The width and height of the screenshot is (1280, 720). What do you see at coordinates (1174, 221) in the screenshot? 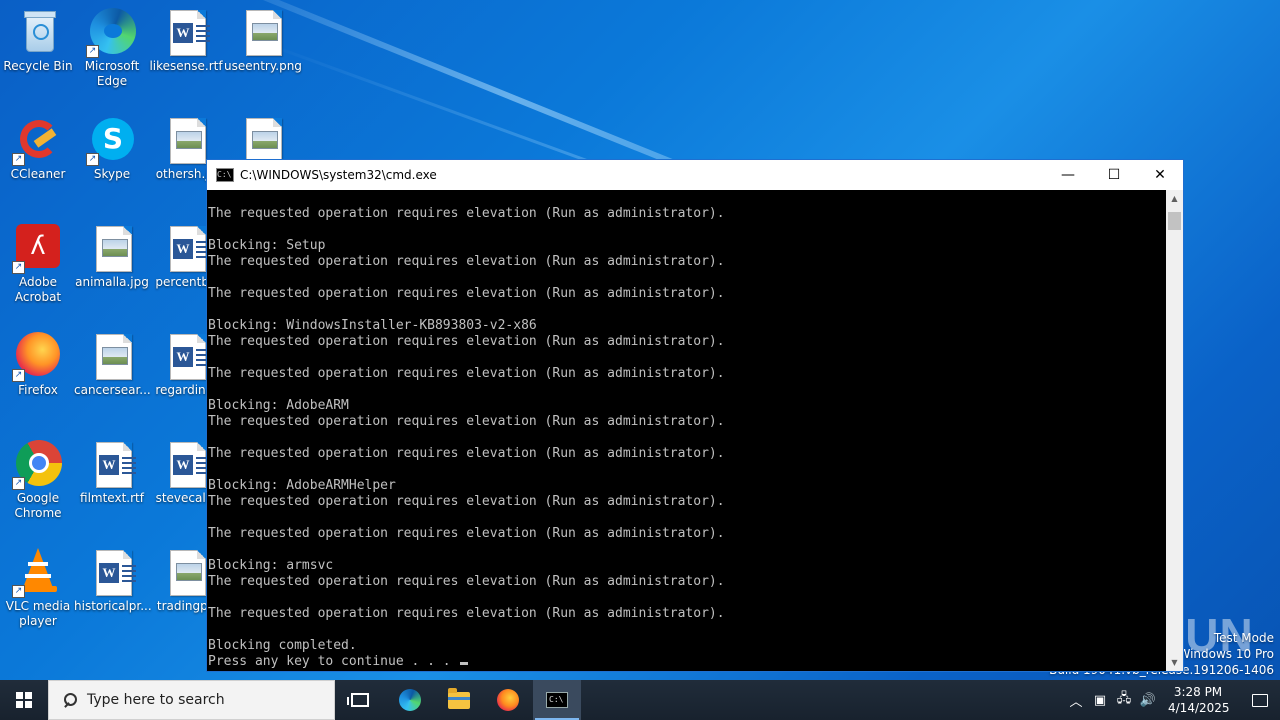
I see `scrollbar-thumb` at bounding box center [1174, 221].